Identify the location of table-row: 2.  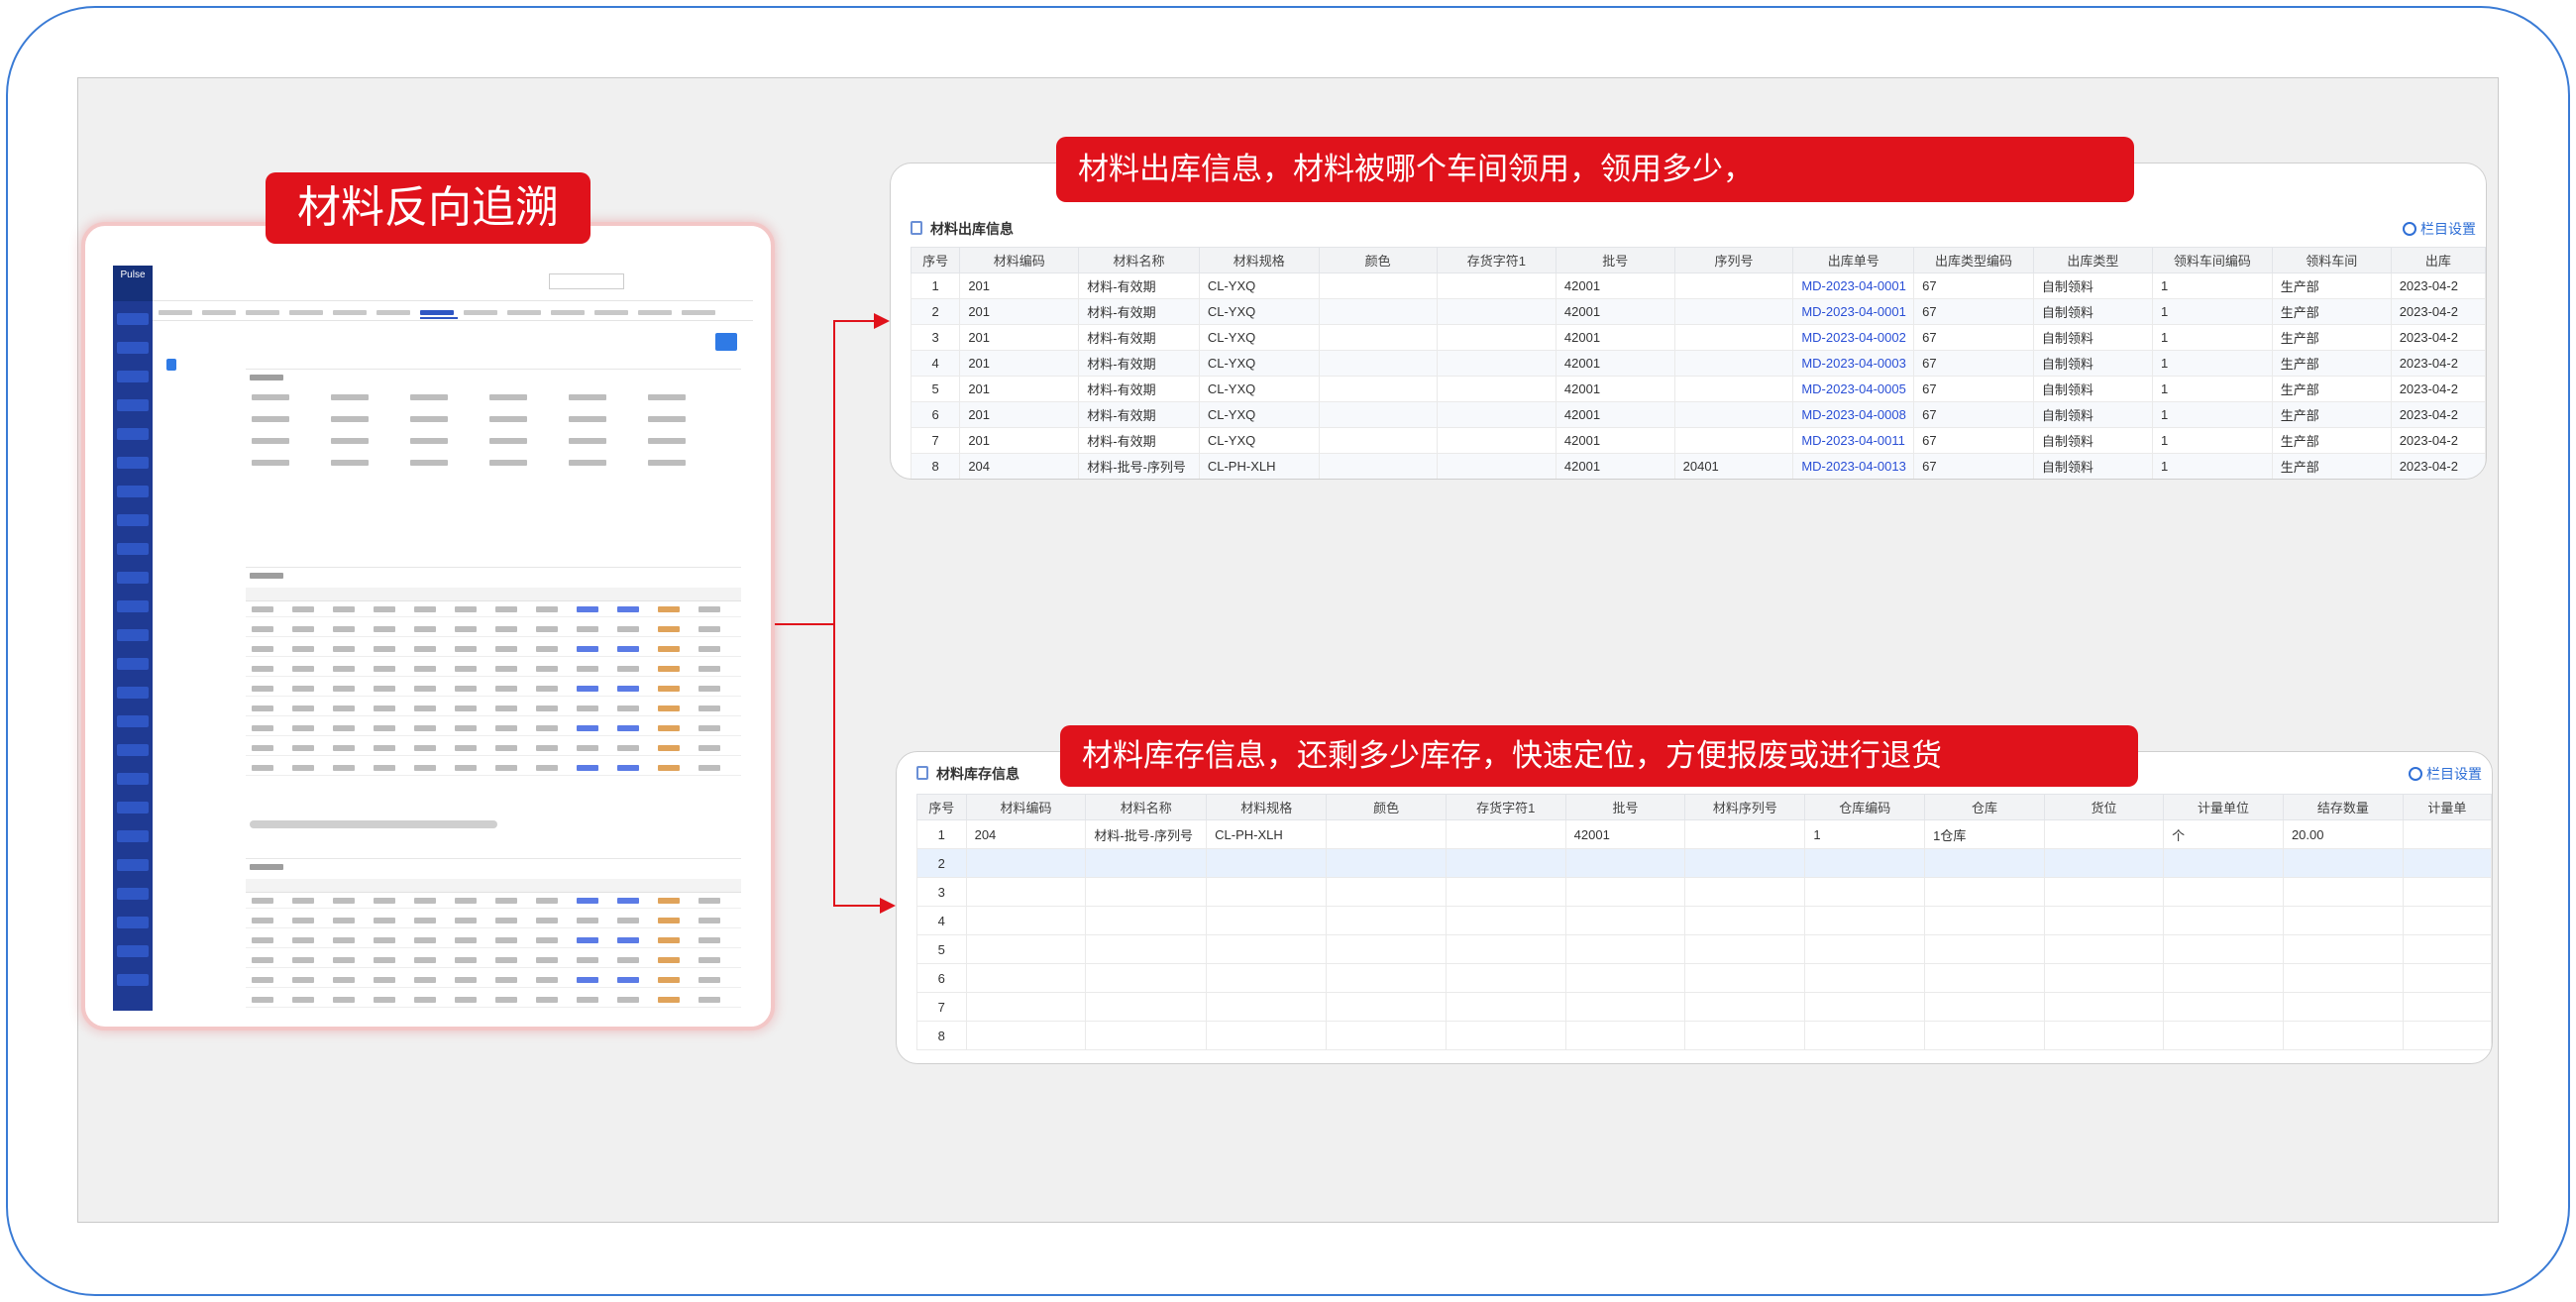
(1704, 863).